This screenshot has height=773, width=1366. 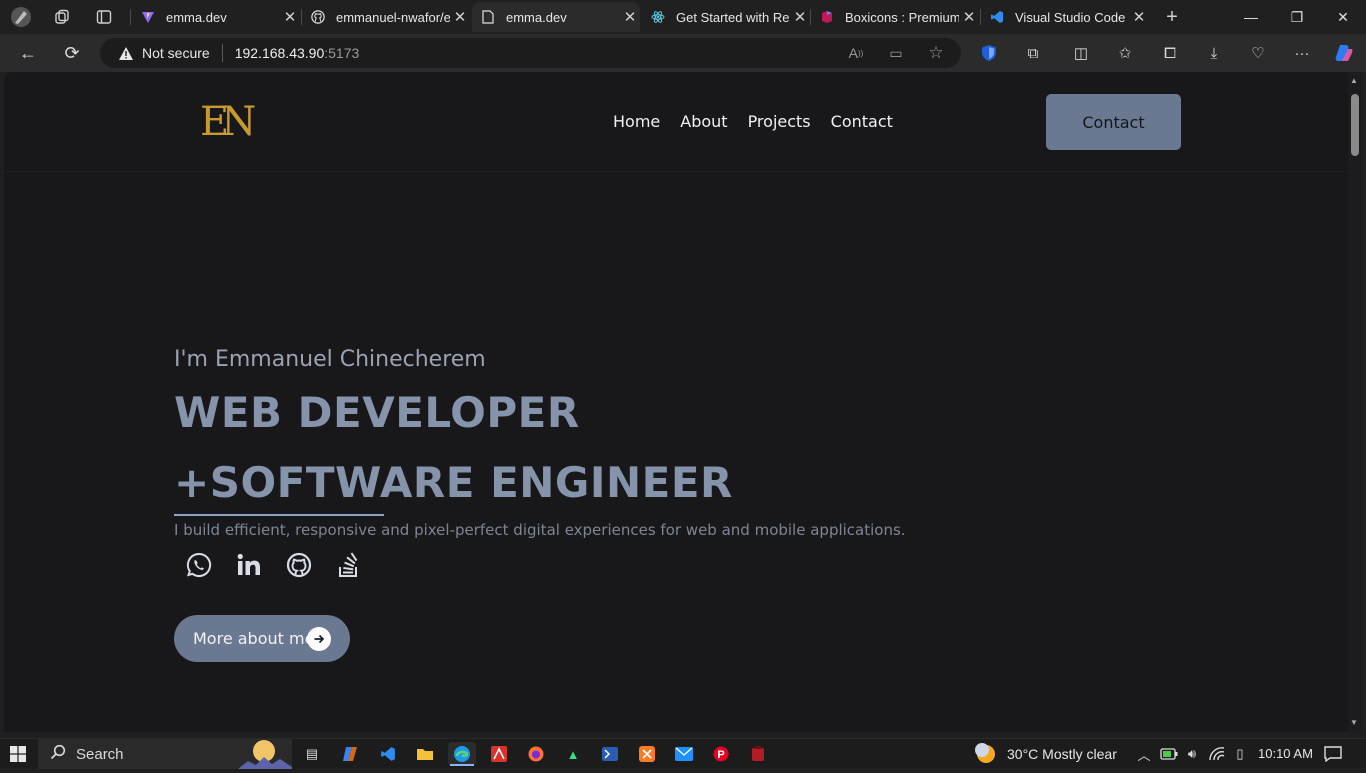 I want to click on hero-title-line2: +SOFTWARE ENGINEER, so click(x=453, y=482).